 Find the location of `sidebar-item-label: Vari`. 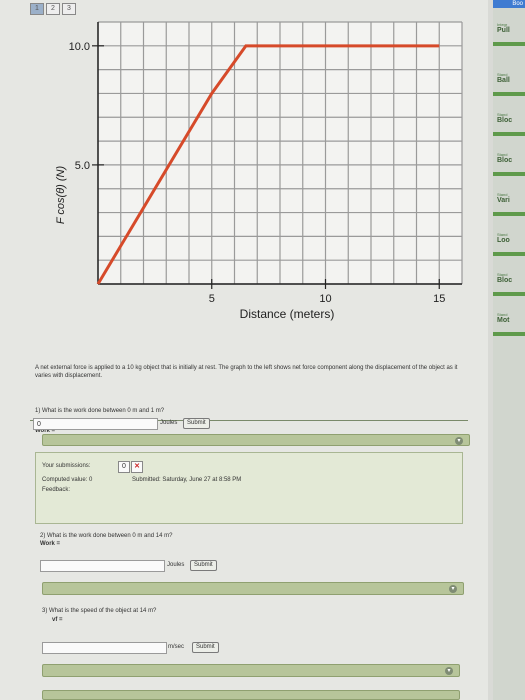

sidebar-item-label: Vari is located at coordinates (503, 200).